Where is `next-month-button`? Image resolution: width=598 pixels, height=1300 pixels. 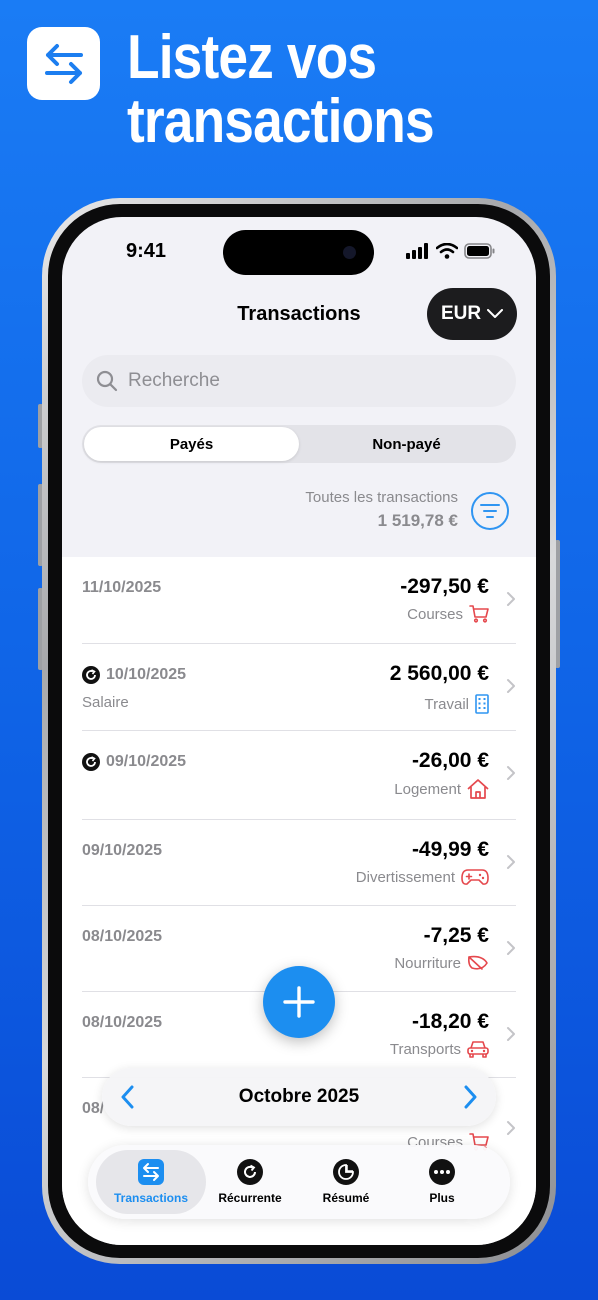 next-month-button is located at coordinates (470, 1097).